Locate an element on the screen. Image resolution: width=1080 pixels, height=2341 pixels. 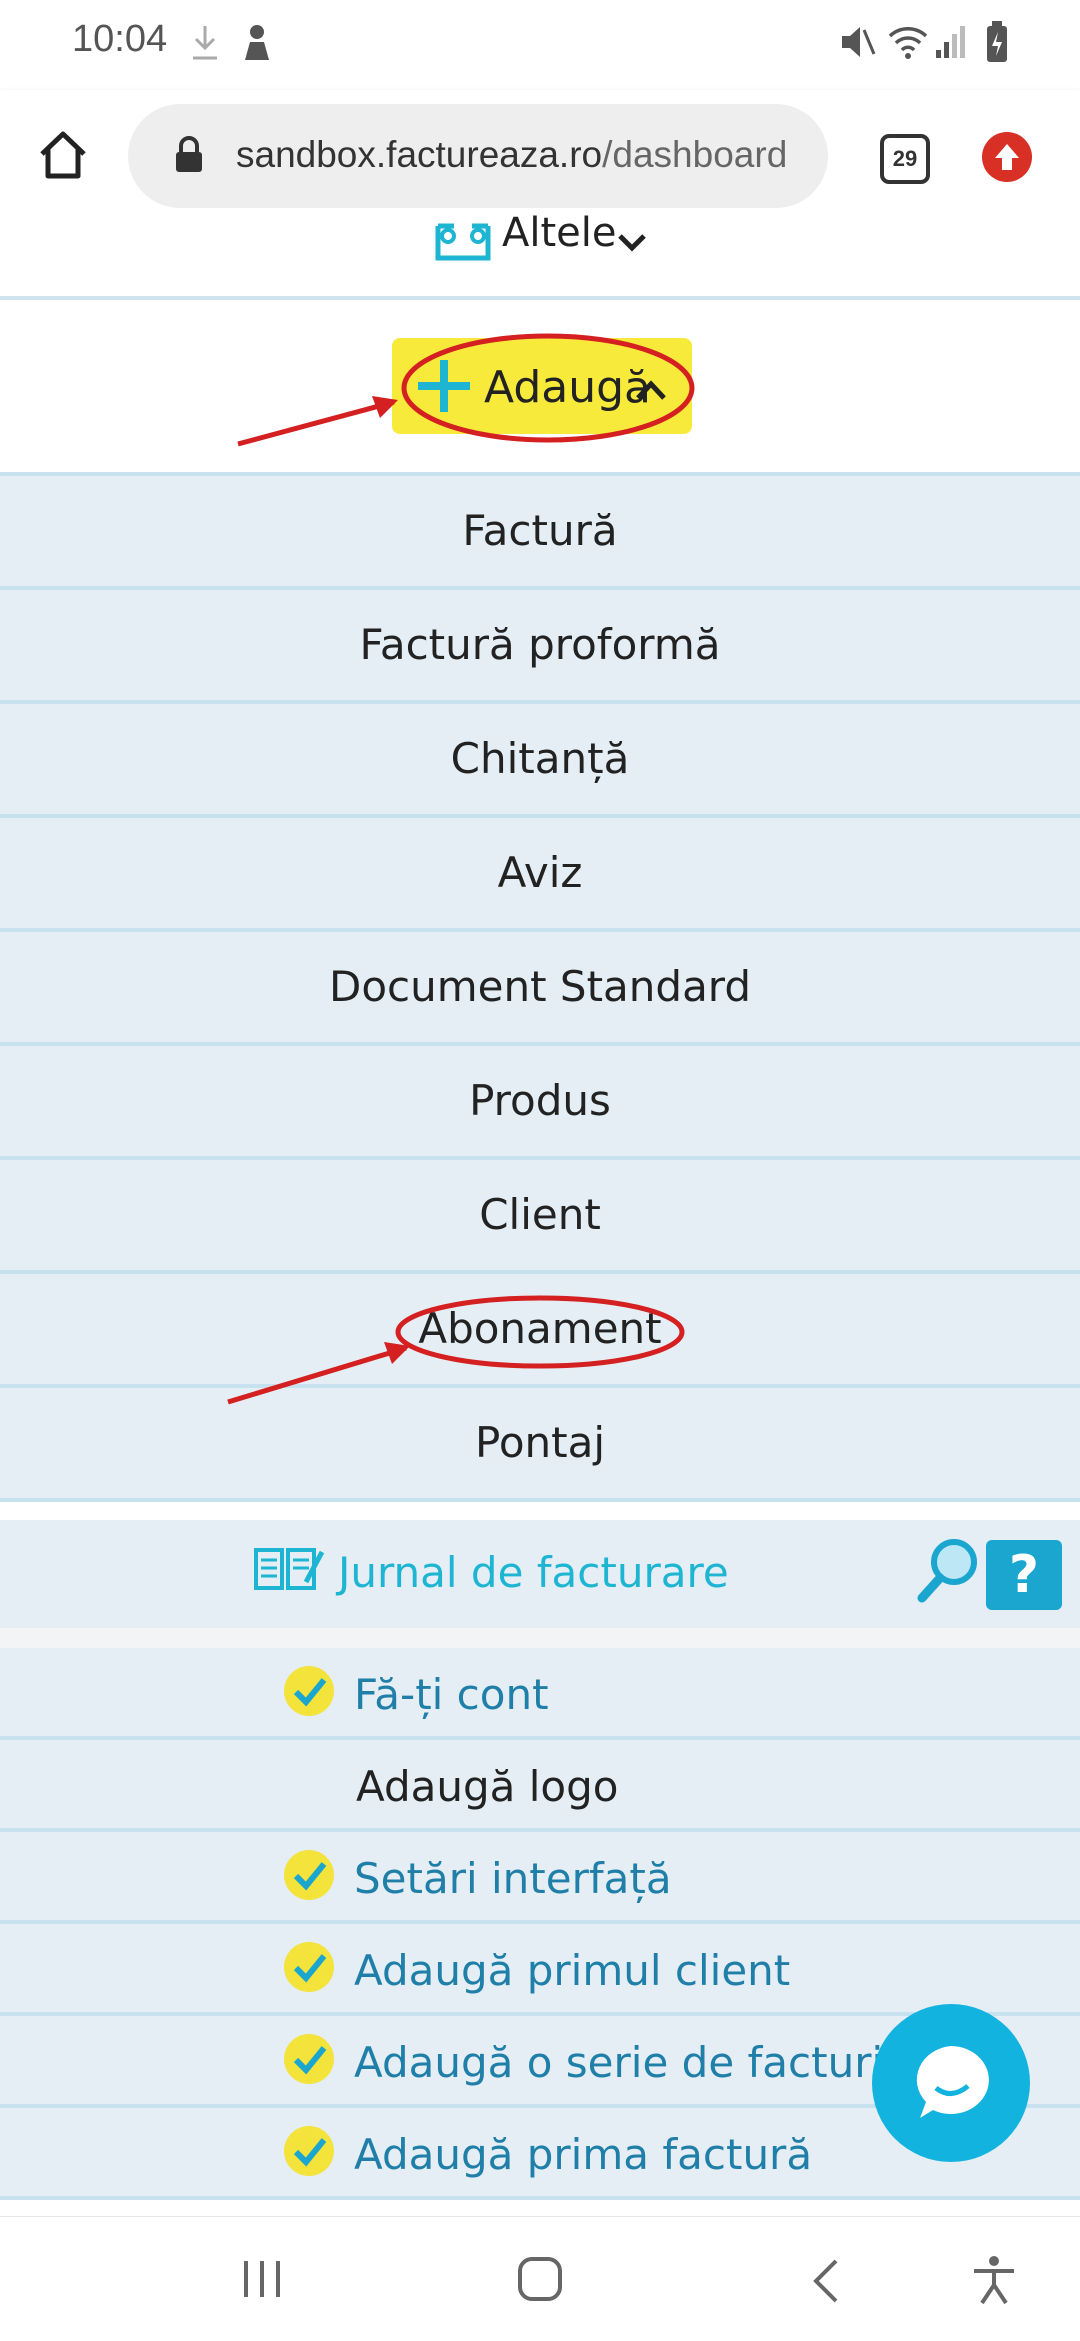
browser-toolbar: sandbox.factureaza.ro/dashboard 29 is located at coordinates (540, 160).